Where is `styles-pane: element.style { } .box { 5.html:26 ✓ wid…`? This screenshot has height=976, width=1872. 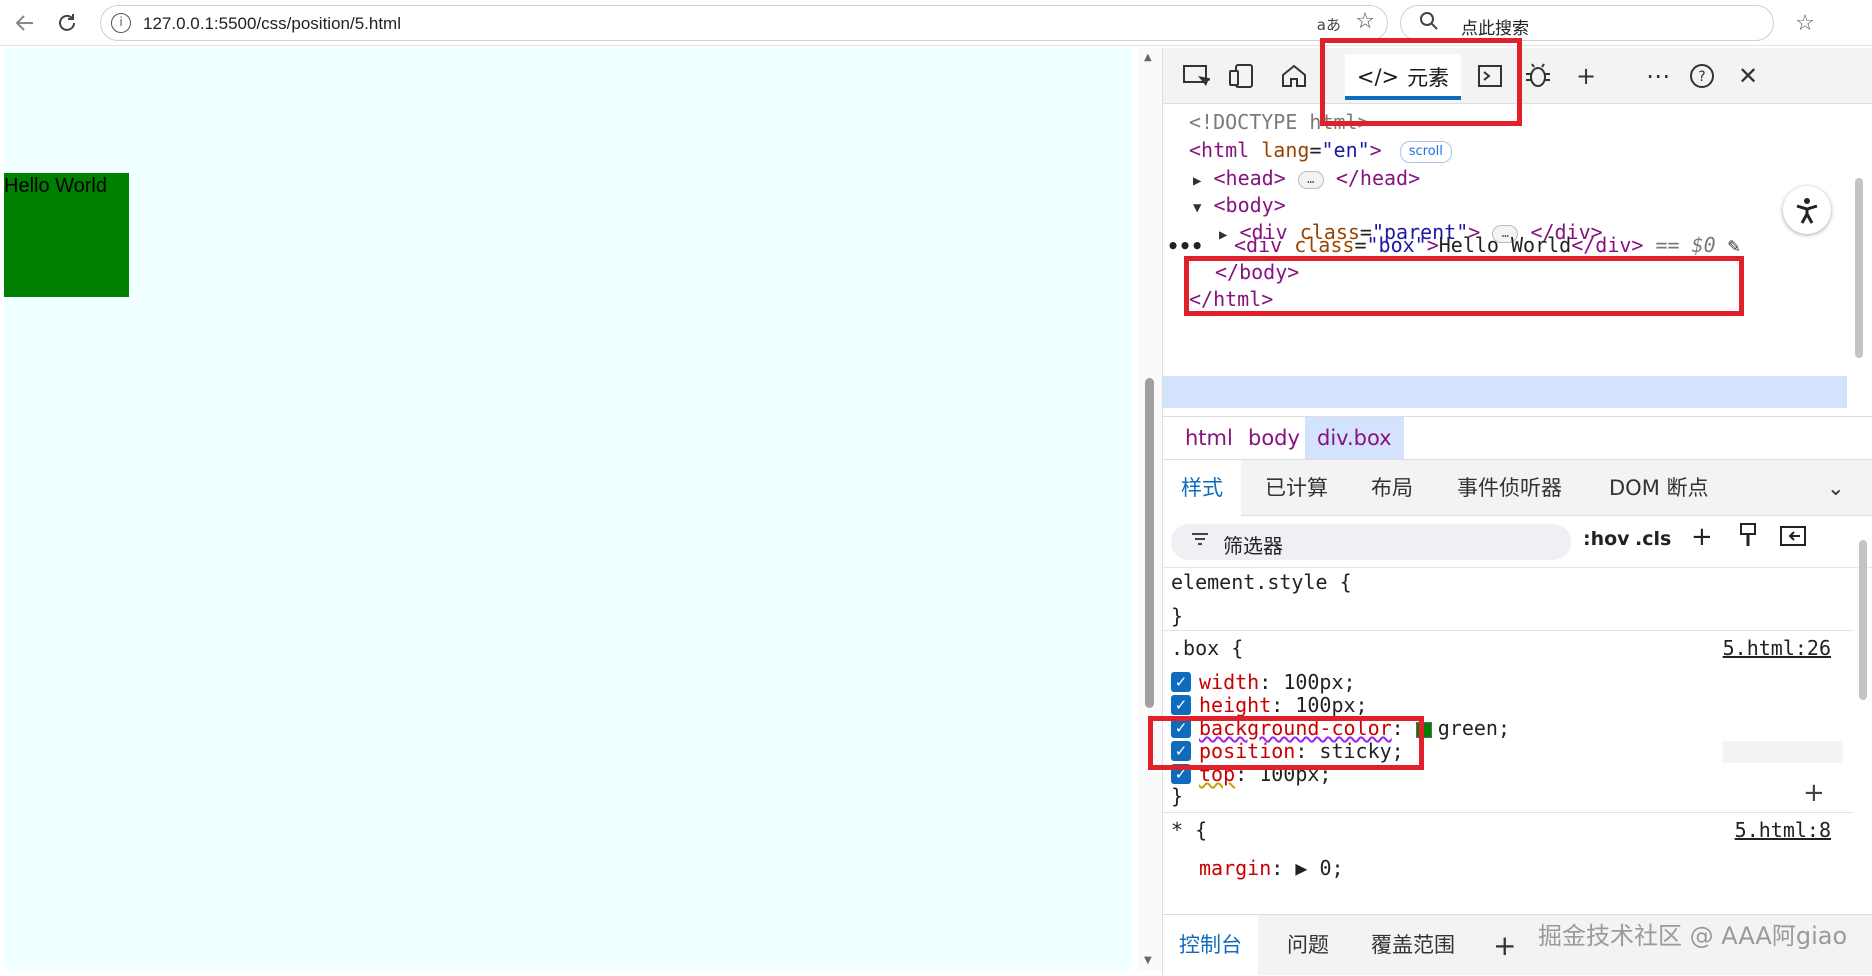
styles-pane: element.style { } .box { 5.html:26 ✓ wid… is located at coordinates (1508, 755).